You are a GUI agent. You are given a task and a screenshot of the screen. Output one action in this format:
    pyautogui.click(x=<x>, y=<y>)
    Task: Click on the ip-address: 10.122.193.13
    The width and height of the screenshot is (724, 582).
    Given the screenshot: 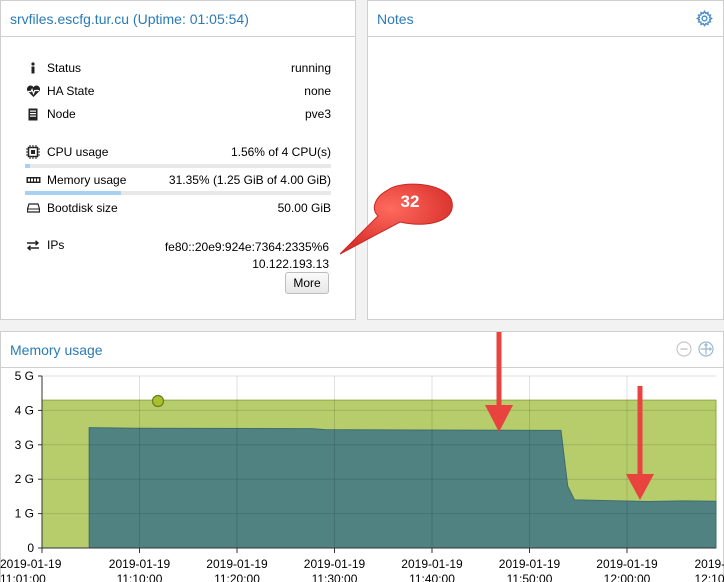 What is the action you would take?
    pyautogui.click(x=290, y=264)
    